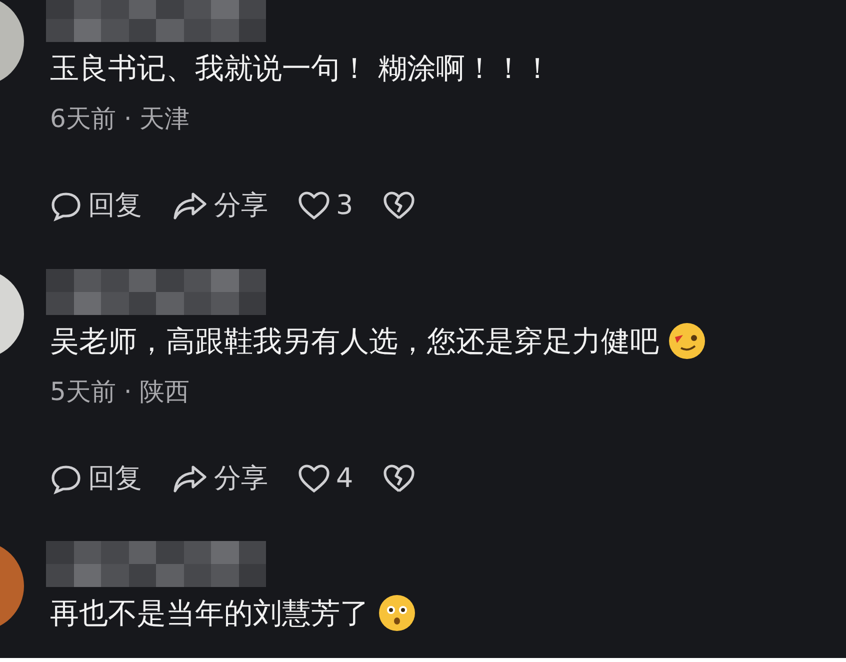 The width and height of the screenshot is (846, 662). What do you see at coordinates (397, 613) in the screenshot?
I see `surprised-face-icon` at bounding box center [397, 613].